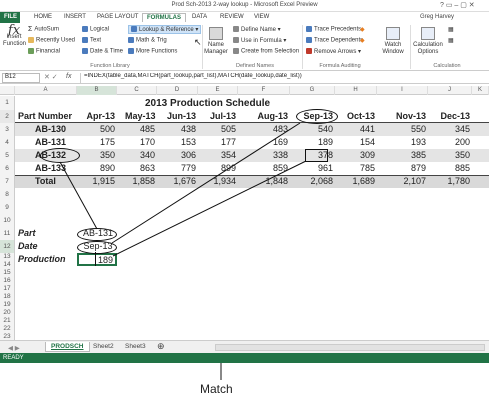  What do you see at coordinates (14, 348) in the screenshot?
I see `sheet-nav-arrows: ◀ ▶` at bounding box center [14, 348].